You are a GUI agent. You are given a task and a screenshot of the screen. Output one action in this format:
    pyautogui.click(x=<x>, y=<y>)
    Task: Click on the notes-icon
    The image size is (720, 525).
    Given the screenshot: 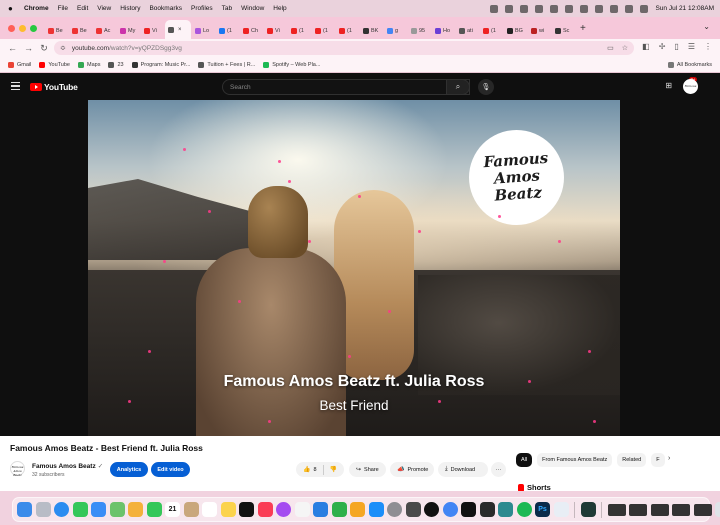 What is the action you would take?
    pyautogui.click(x=228, y=509)
    